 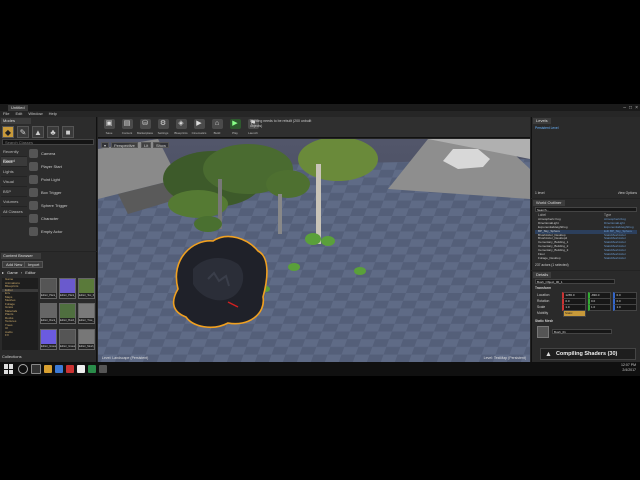 What do you see at coordinates (543, 332) in the screenshot?
I see `mesh-thumbnail` at bounding box center [543, 332].